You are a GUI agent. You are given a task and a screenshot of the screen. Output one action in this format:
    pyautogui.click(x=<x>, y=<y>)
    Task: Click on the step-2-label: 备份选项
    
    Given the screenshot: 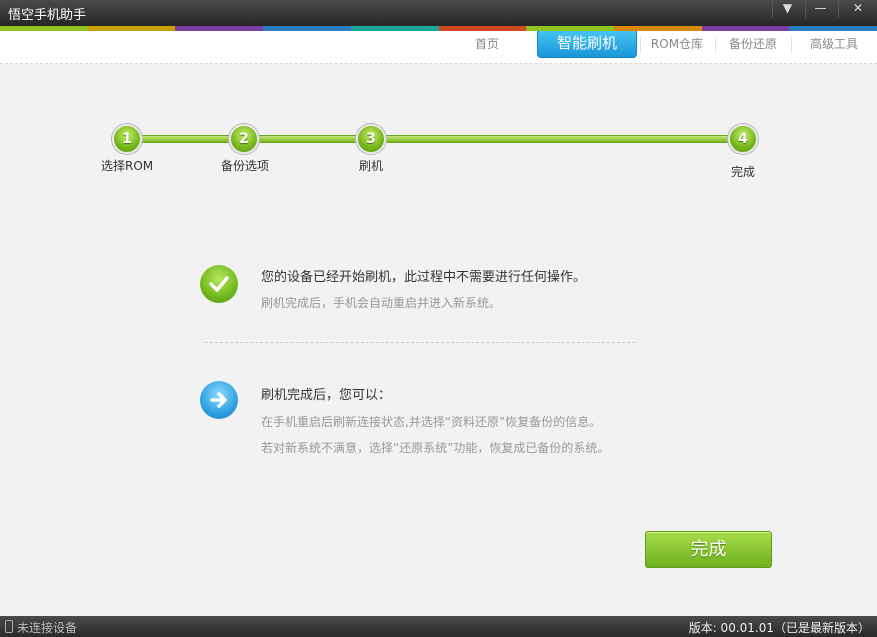 What is the action you would take?
    pyautogui.click(x=245, y=166)
    